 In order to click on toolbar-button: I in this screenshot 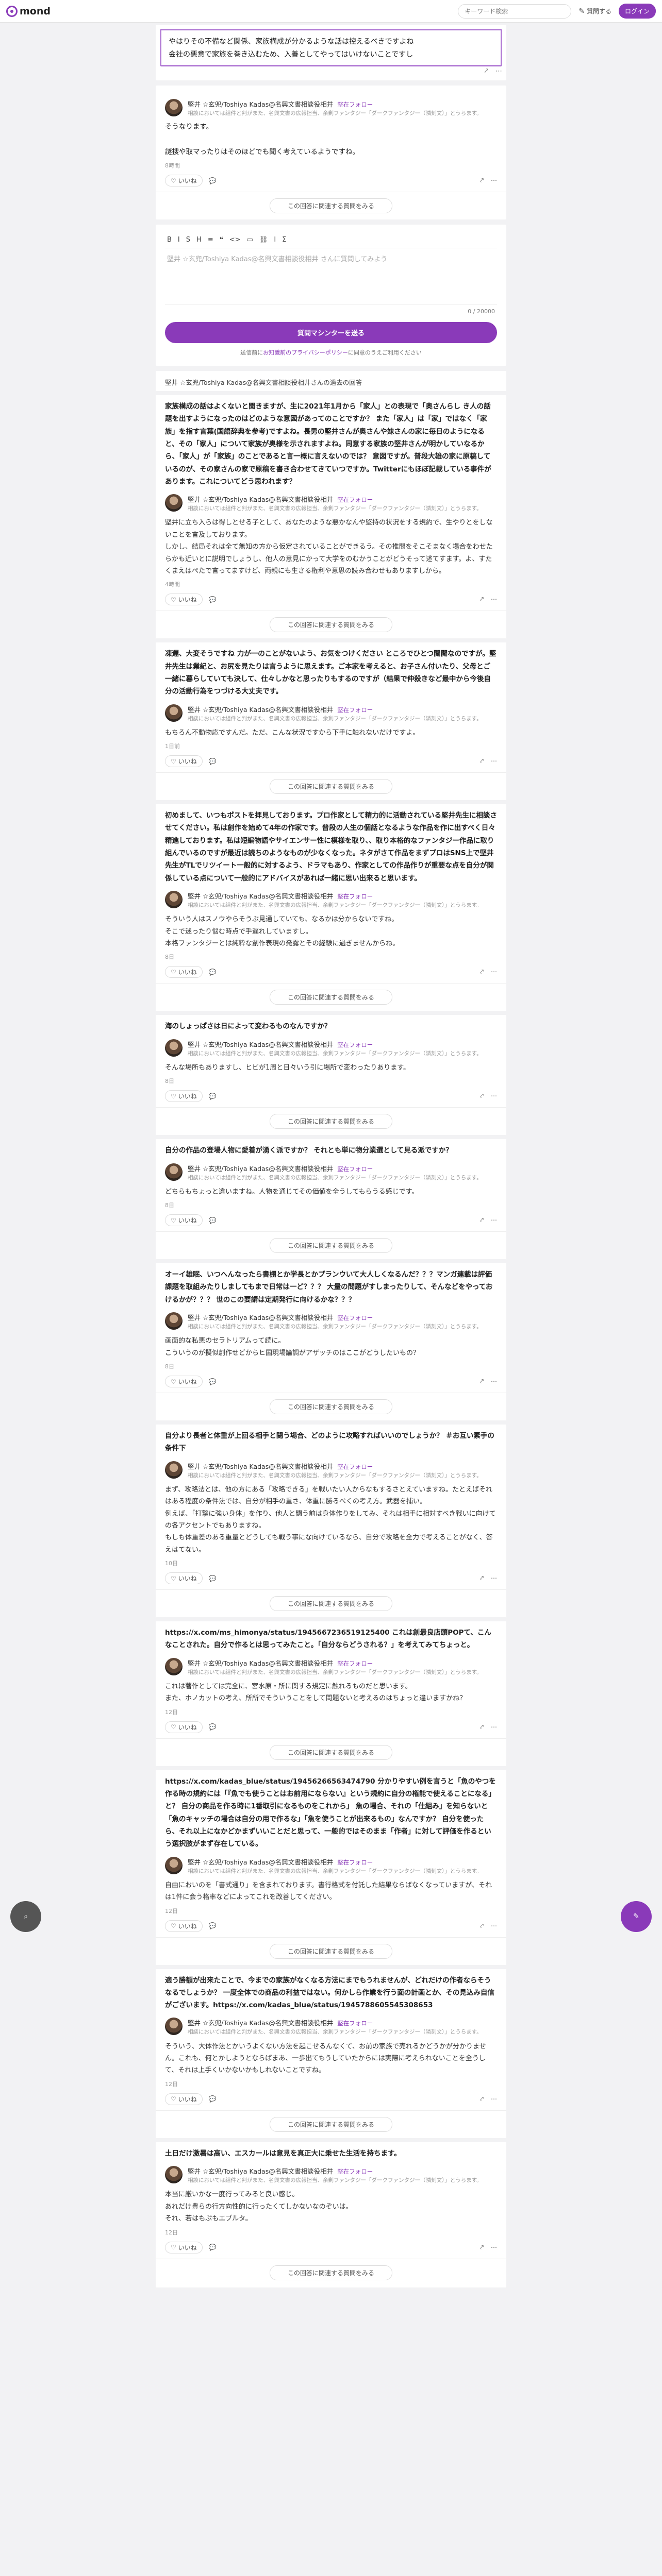, I will do `click(179, 240)`.